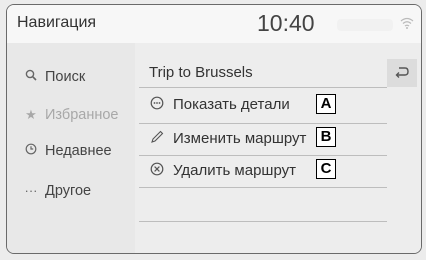  I want to click on back-button, so click(402, 73).